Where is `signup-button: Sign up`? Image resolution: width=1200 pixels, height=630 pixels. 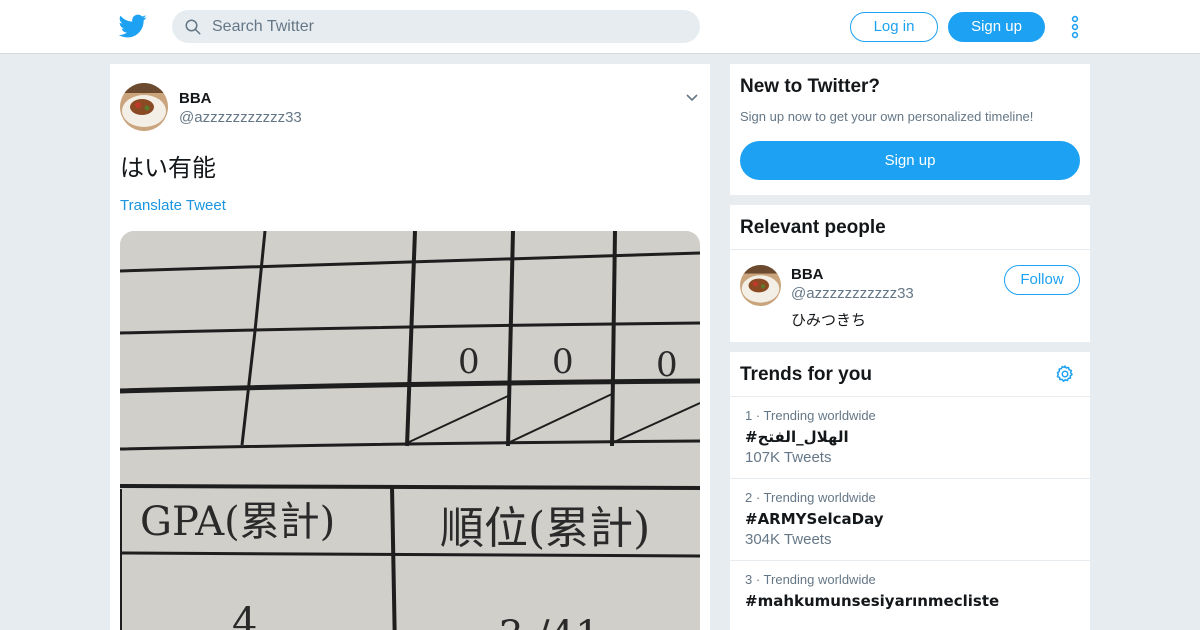
signup-button: Sign up is located at coordinates (996, 27).